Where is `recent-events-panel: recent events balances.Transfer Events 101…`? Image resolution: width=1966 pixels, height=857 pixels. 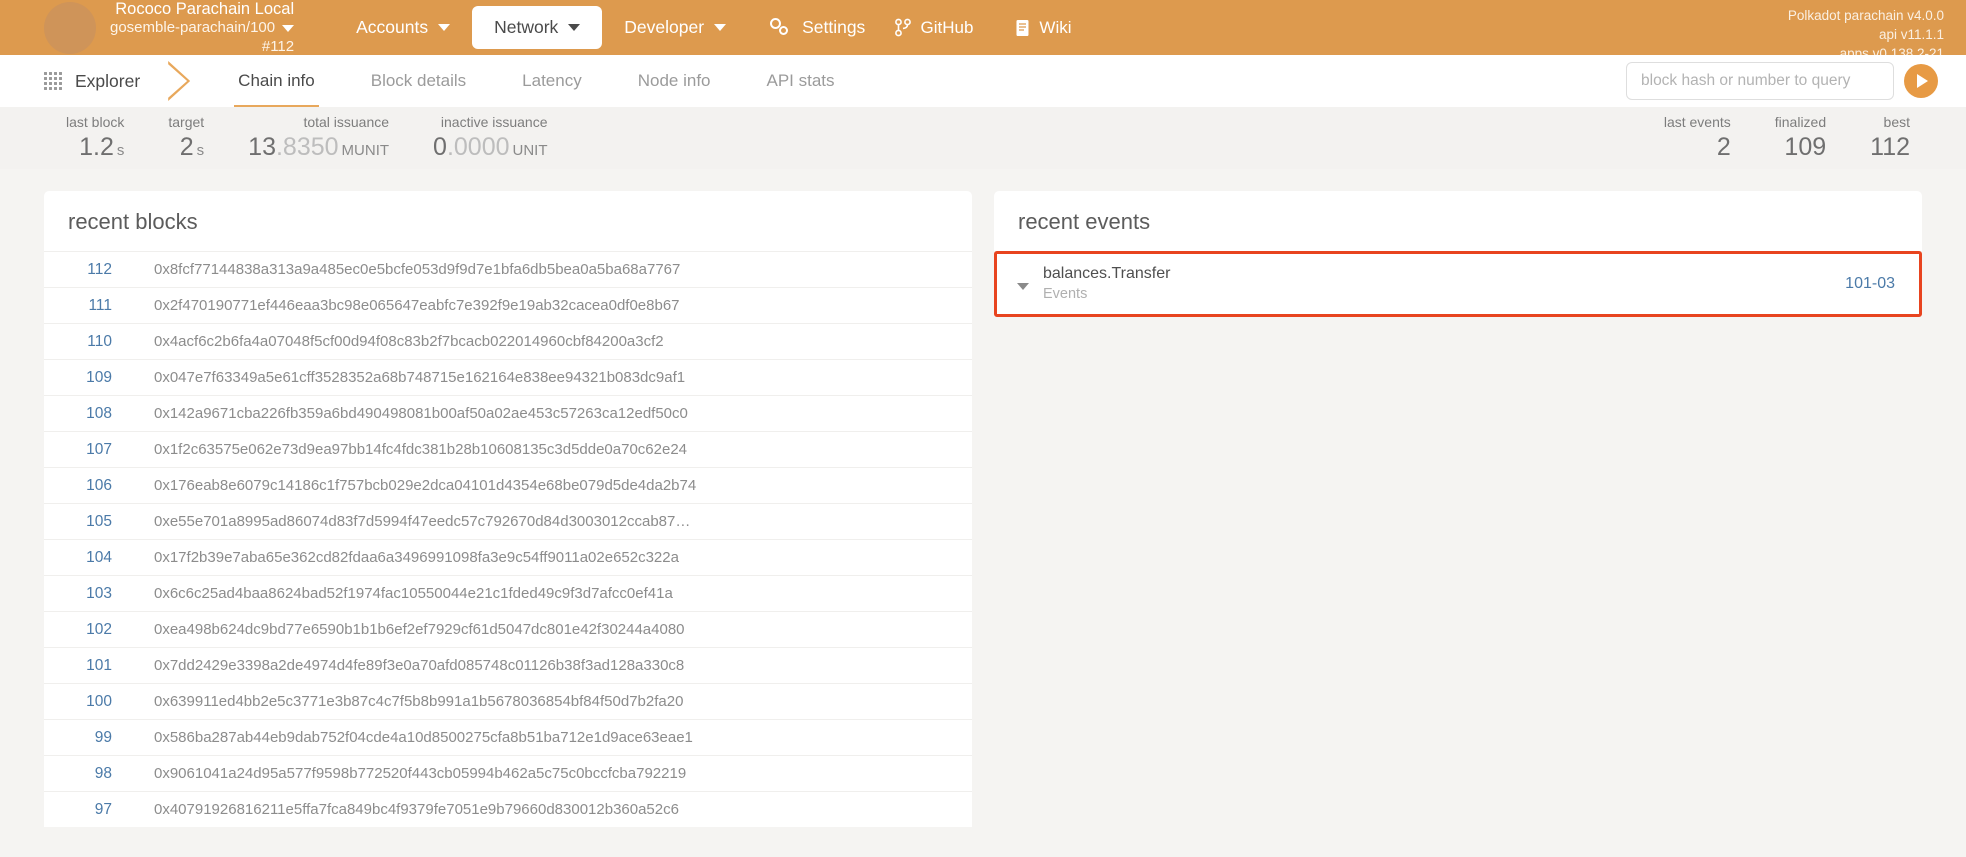 recent-events-panel: recent events balances.Transfer Events 101… is located at coordinates (1458, 254).